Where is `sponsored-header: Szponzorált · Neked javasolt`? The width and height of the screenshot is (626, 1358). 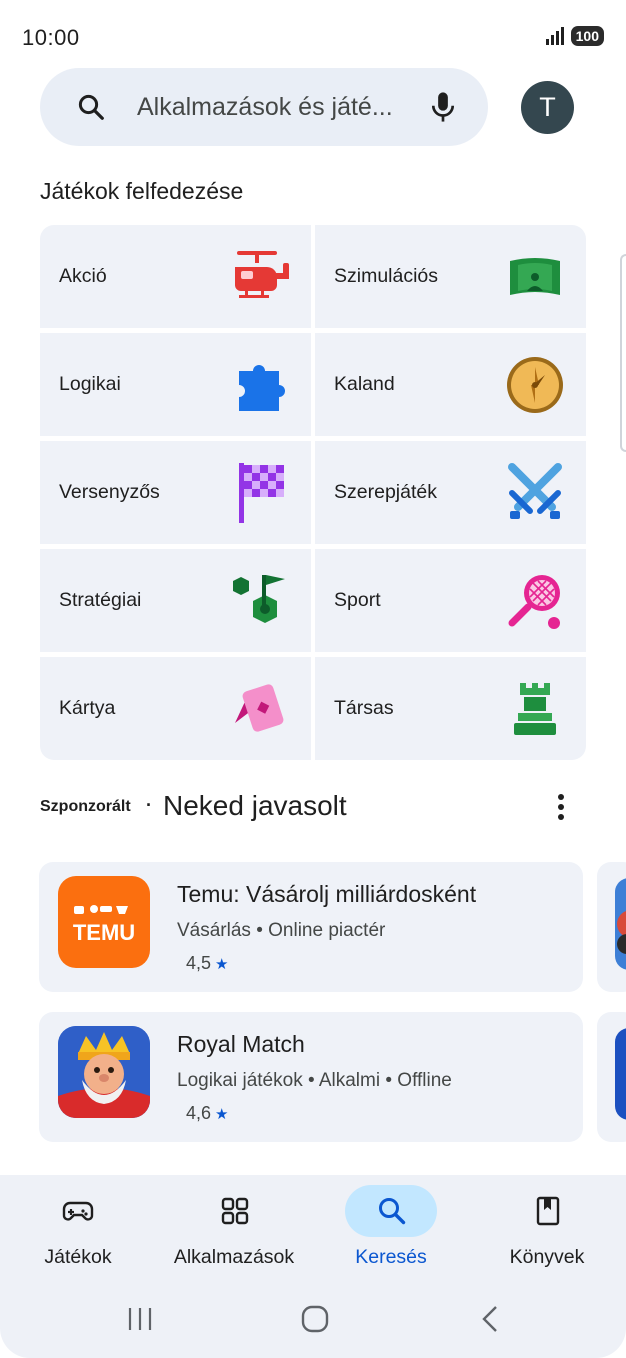 sponsored-header: Szponzorált · Neked javasolt is located at coordinates (313, 808).